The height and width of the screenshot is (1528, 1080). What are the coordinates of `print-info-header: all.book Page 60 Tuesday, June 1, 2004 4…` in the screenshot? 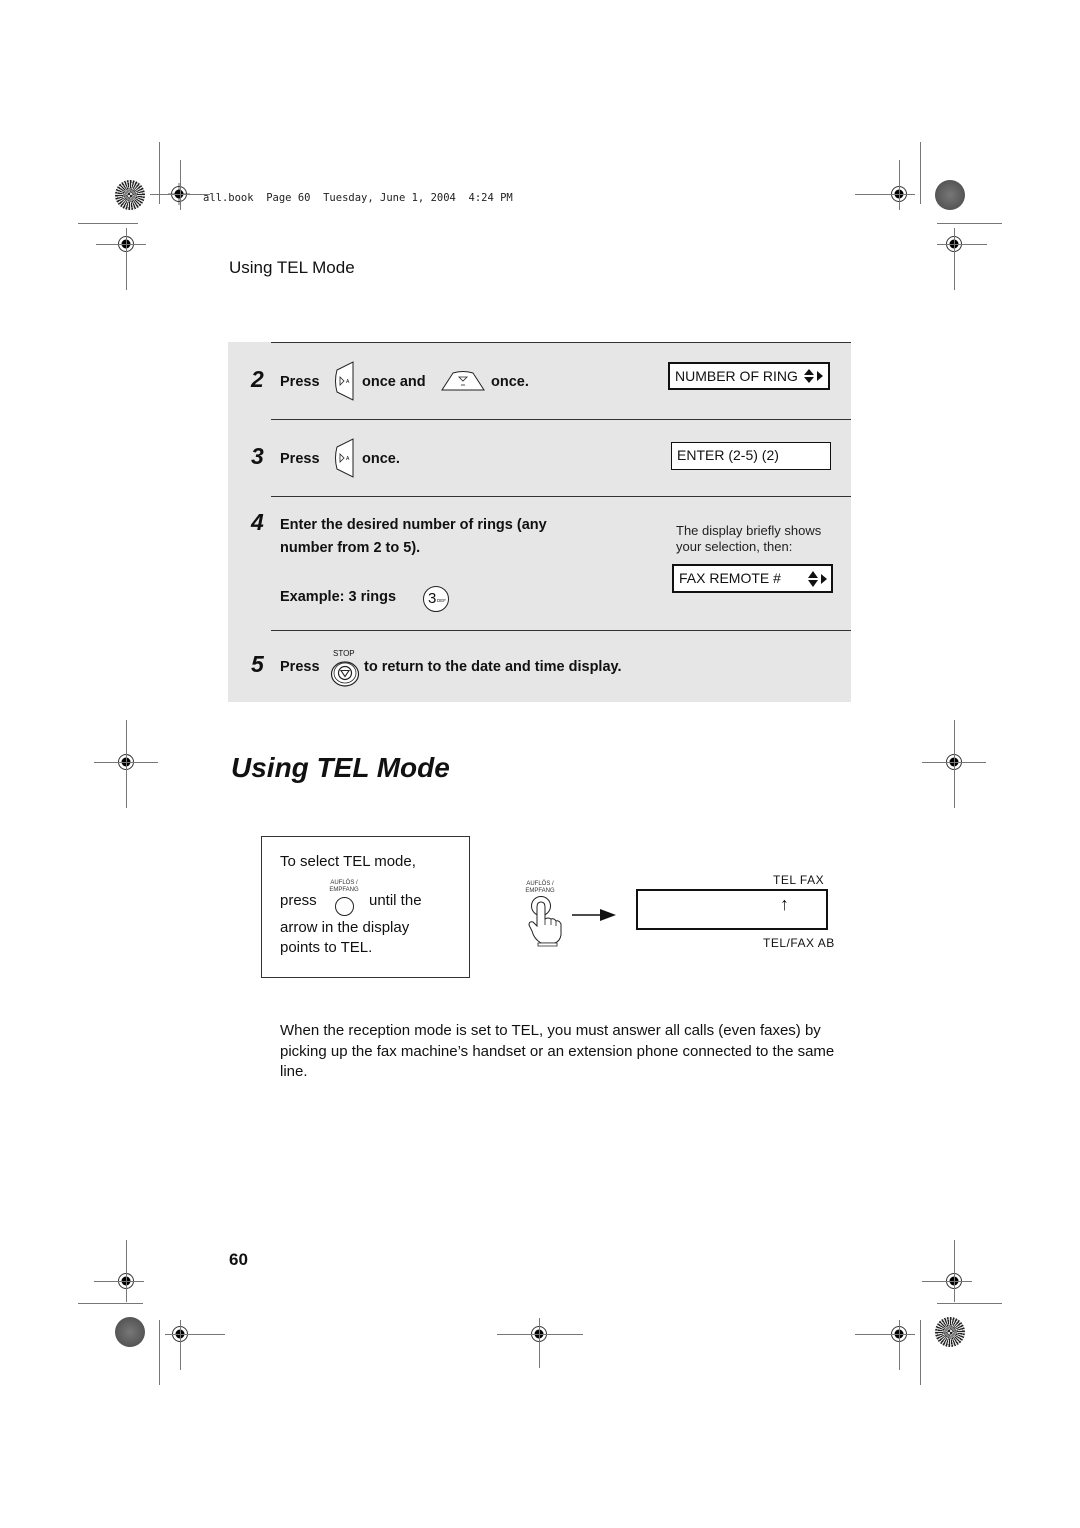 It's located at (358, 198).